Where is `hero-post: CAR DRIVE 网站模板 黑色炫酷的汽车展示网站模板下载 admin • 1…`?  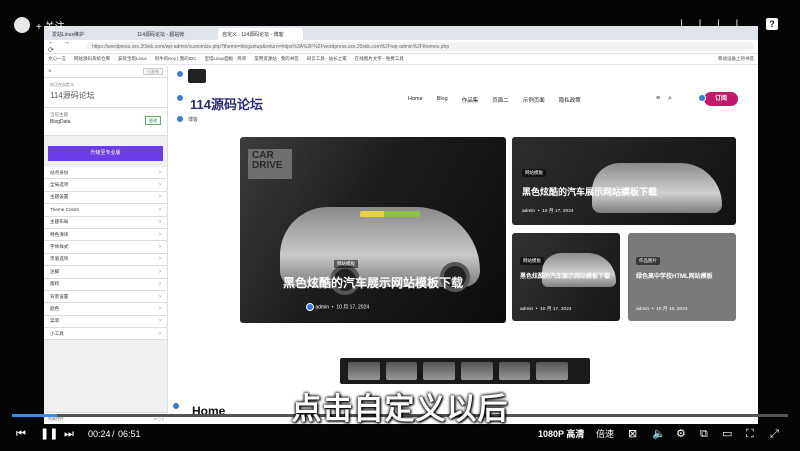
hero-post: CAR DRIVE 网站模板 黑色炫酷的汽车展示网站模板下载 admin • 1… is located at coordinates (373, 230).